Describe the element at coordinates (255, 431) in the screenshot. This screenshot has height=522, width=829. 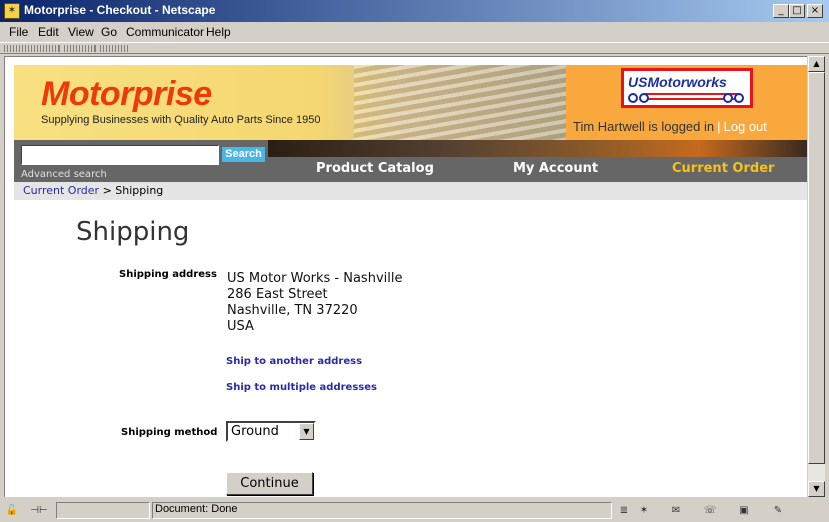
I see `shipping-method-value: Ground` at that location.